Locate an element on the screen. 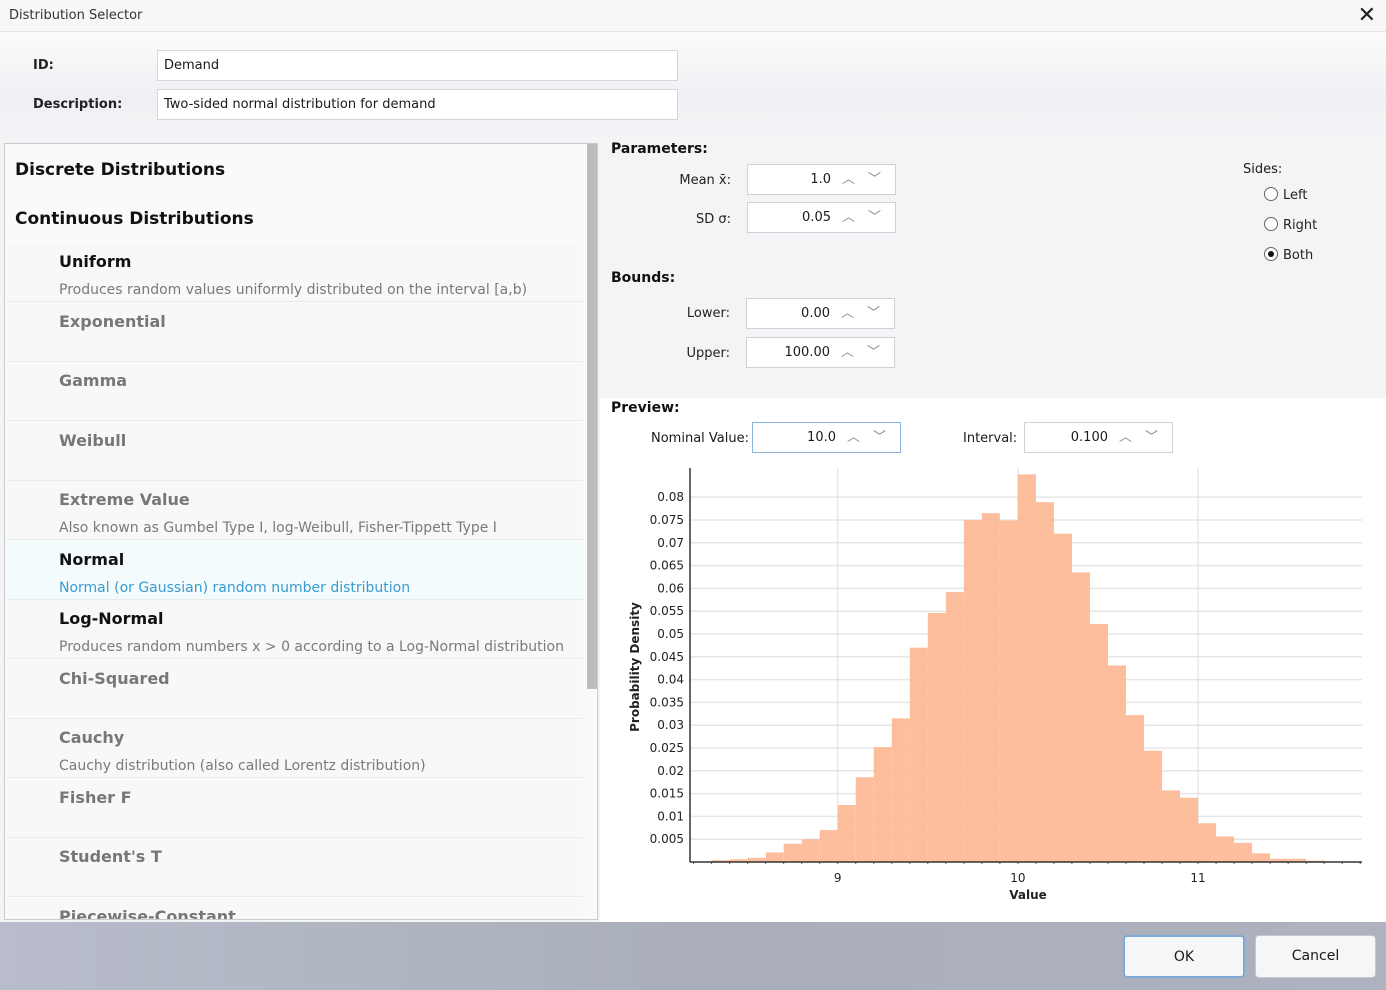 Image resolution: width=1386 pixels, height=990 pixels. ok-button: OK is located at coordinates (1184, 956).